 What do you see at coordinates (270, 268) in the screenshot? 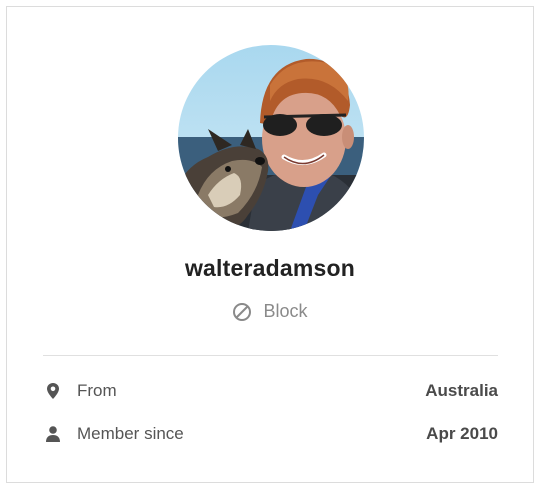
I see `username: walteradamson` at bounding box center [270, 268].